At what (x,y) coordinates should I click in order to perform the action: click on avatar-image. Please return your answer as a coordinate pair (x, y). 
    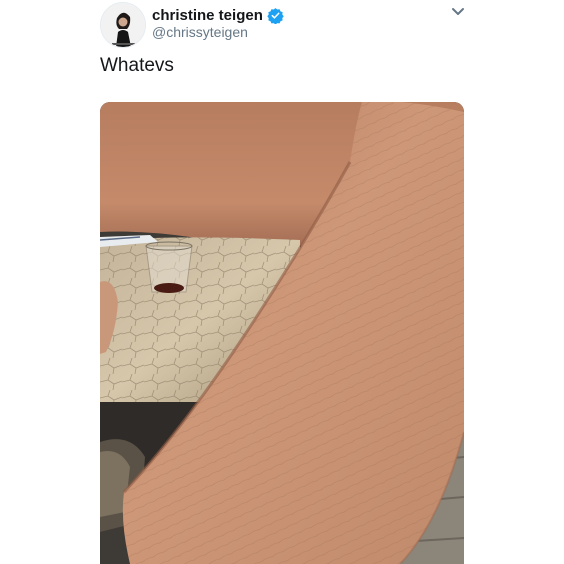
    Looking at the image, I should click on (123, 25).